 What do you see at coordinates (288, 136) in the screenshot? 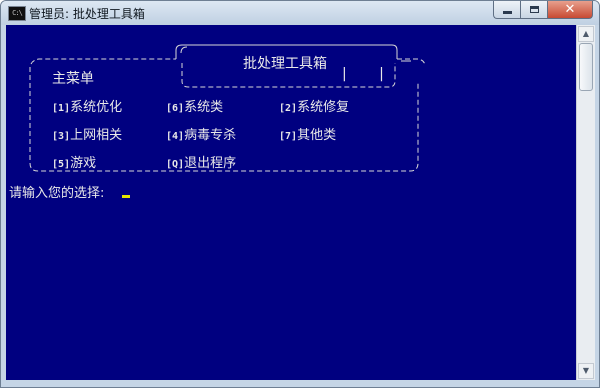
I see `menu-item-key: [7]` at bounding box center [288, 136].